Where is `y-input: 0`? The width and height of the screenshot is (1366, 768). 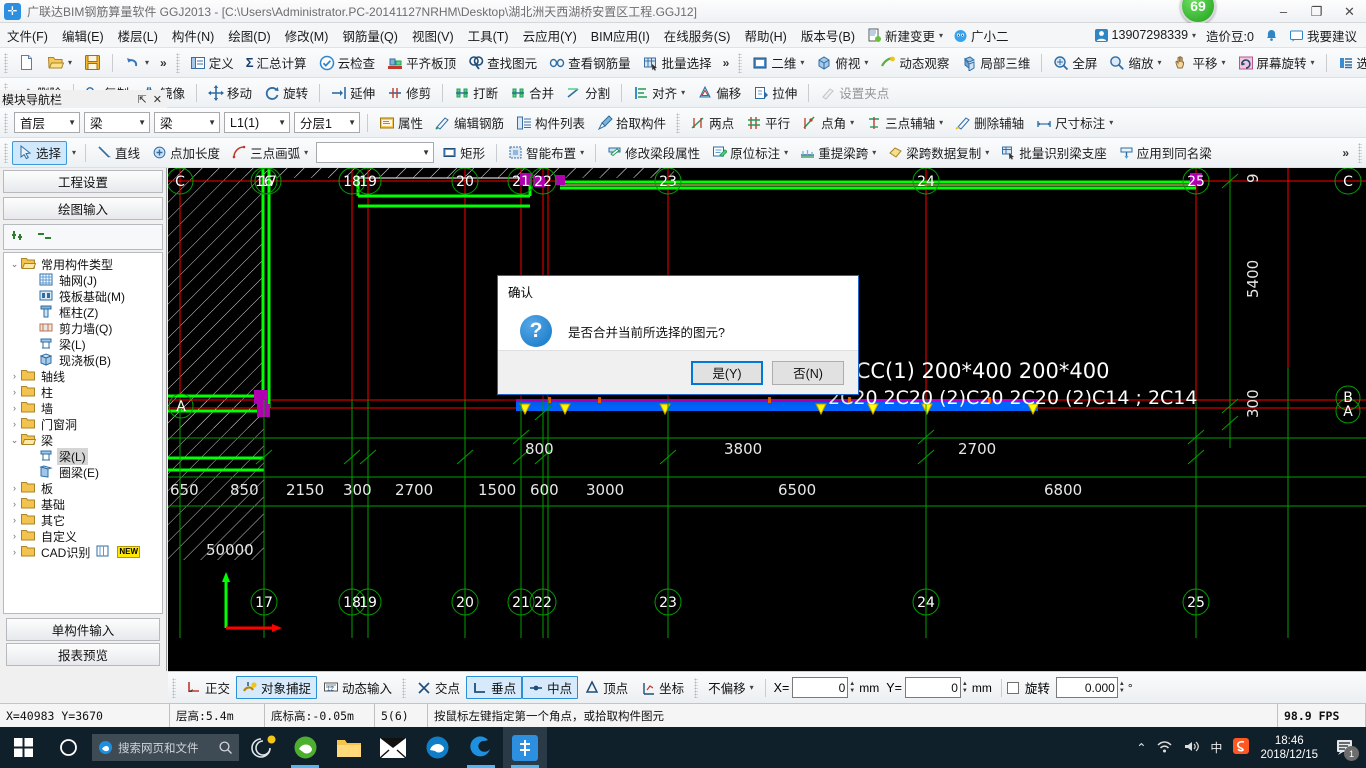
y-input: 0 is located at coordinates (932, 687).